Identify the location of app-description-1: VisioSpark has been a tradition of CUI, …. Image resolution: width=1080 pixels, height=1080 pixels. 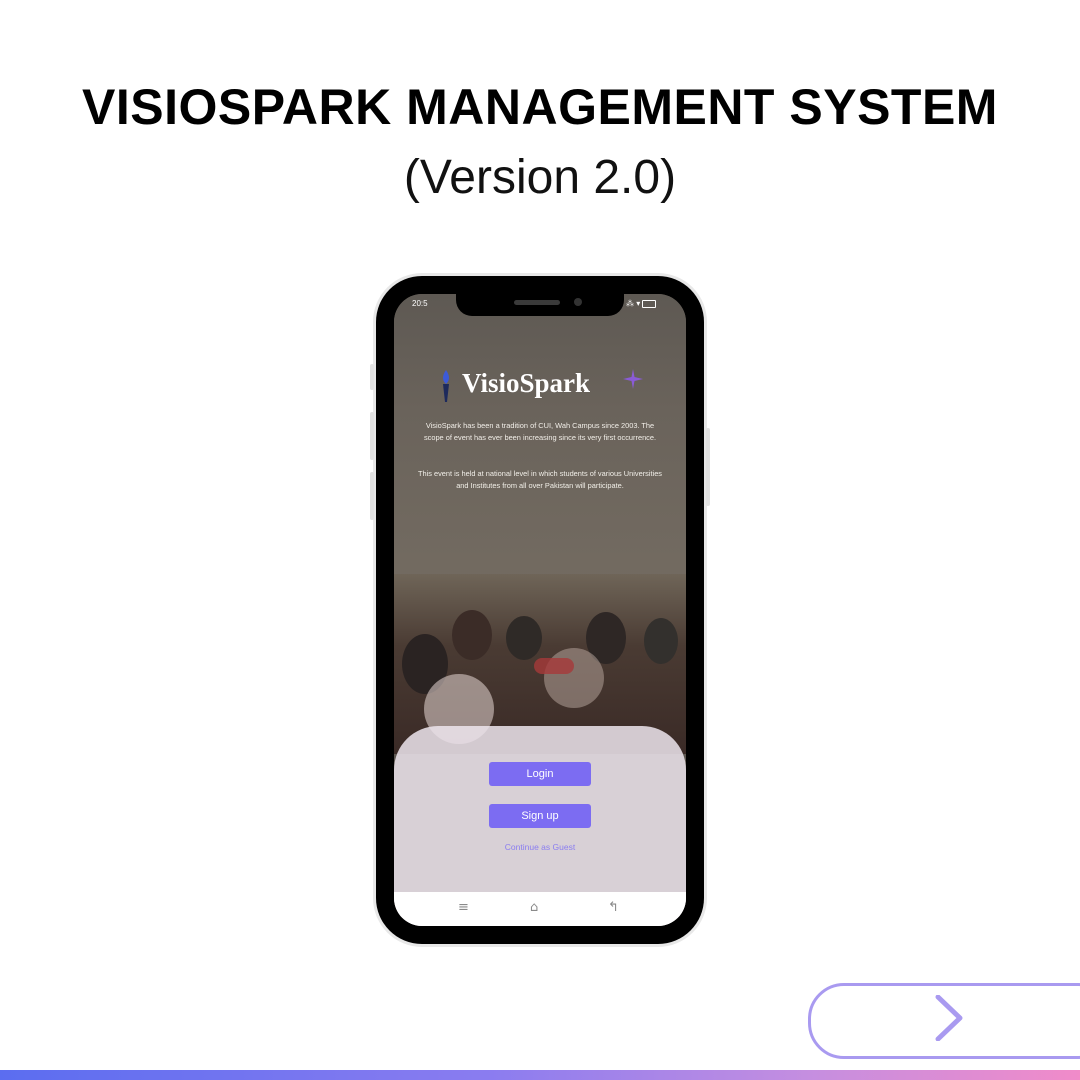
(540, 431).